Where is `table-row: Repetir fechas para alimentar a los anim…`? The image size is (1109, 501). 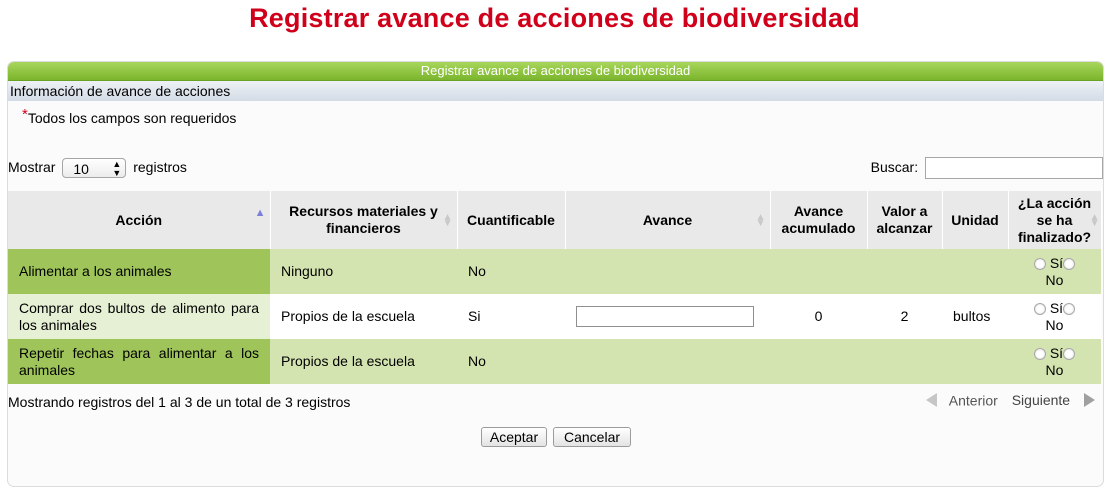 table-row: Repetir fechas para alimentar a los anim… is located at coordinates (554, 361).